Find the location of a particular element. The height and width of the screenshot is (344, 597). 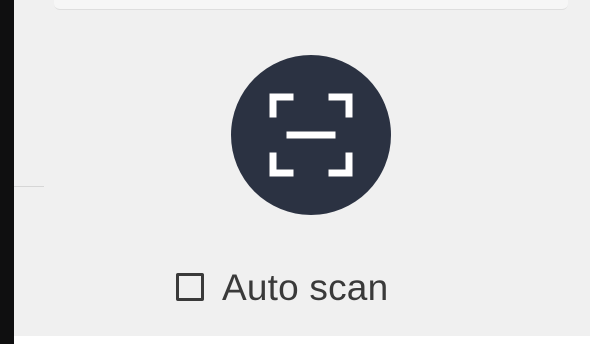

side-divider-line is located at coordinates (29, 186).